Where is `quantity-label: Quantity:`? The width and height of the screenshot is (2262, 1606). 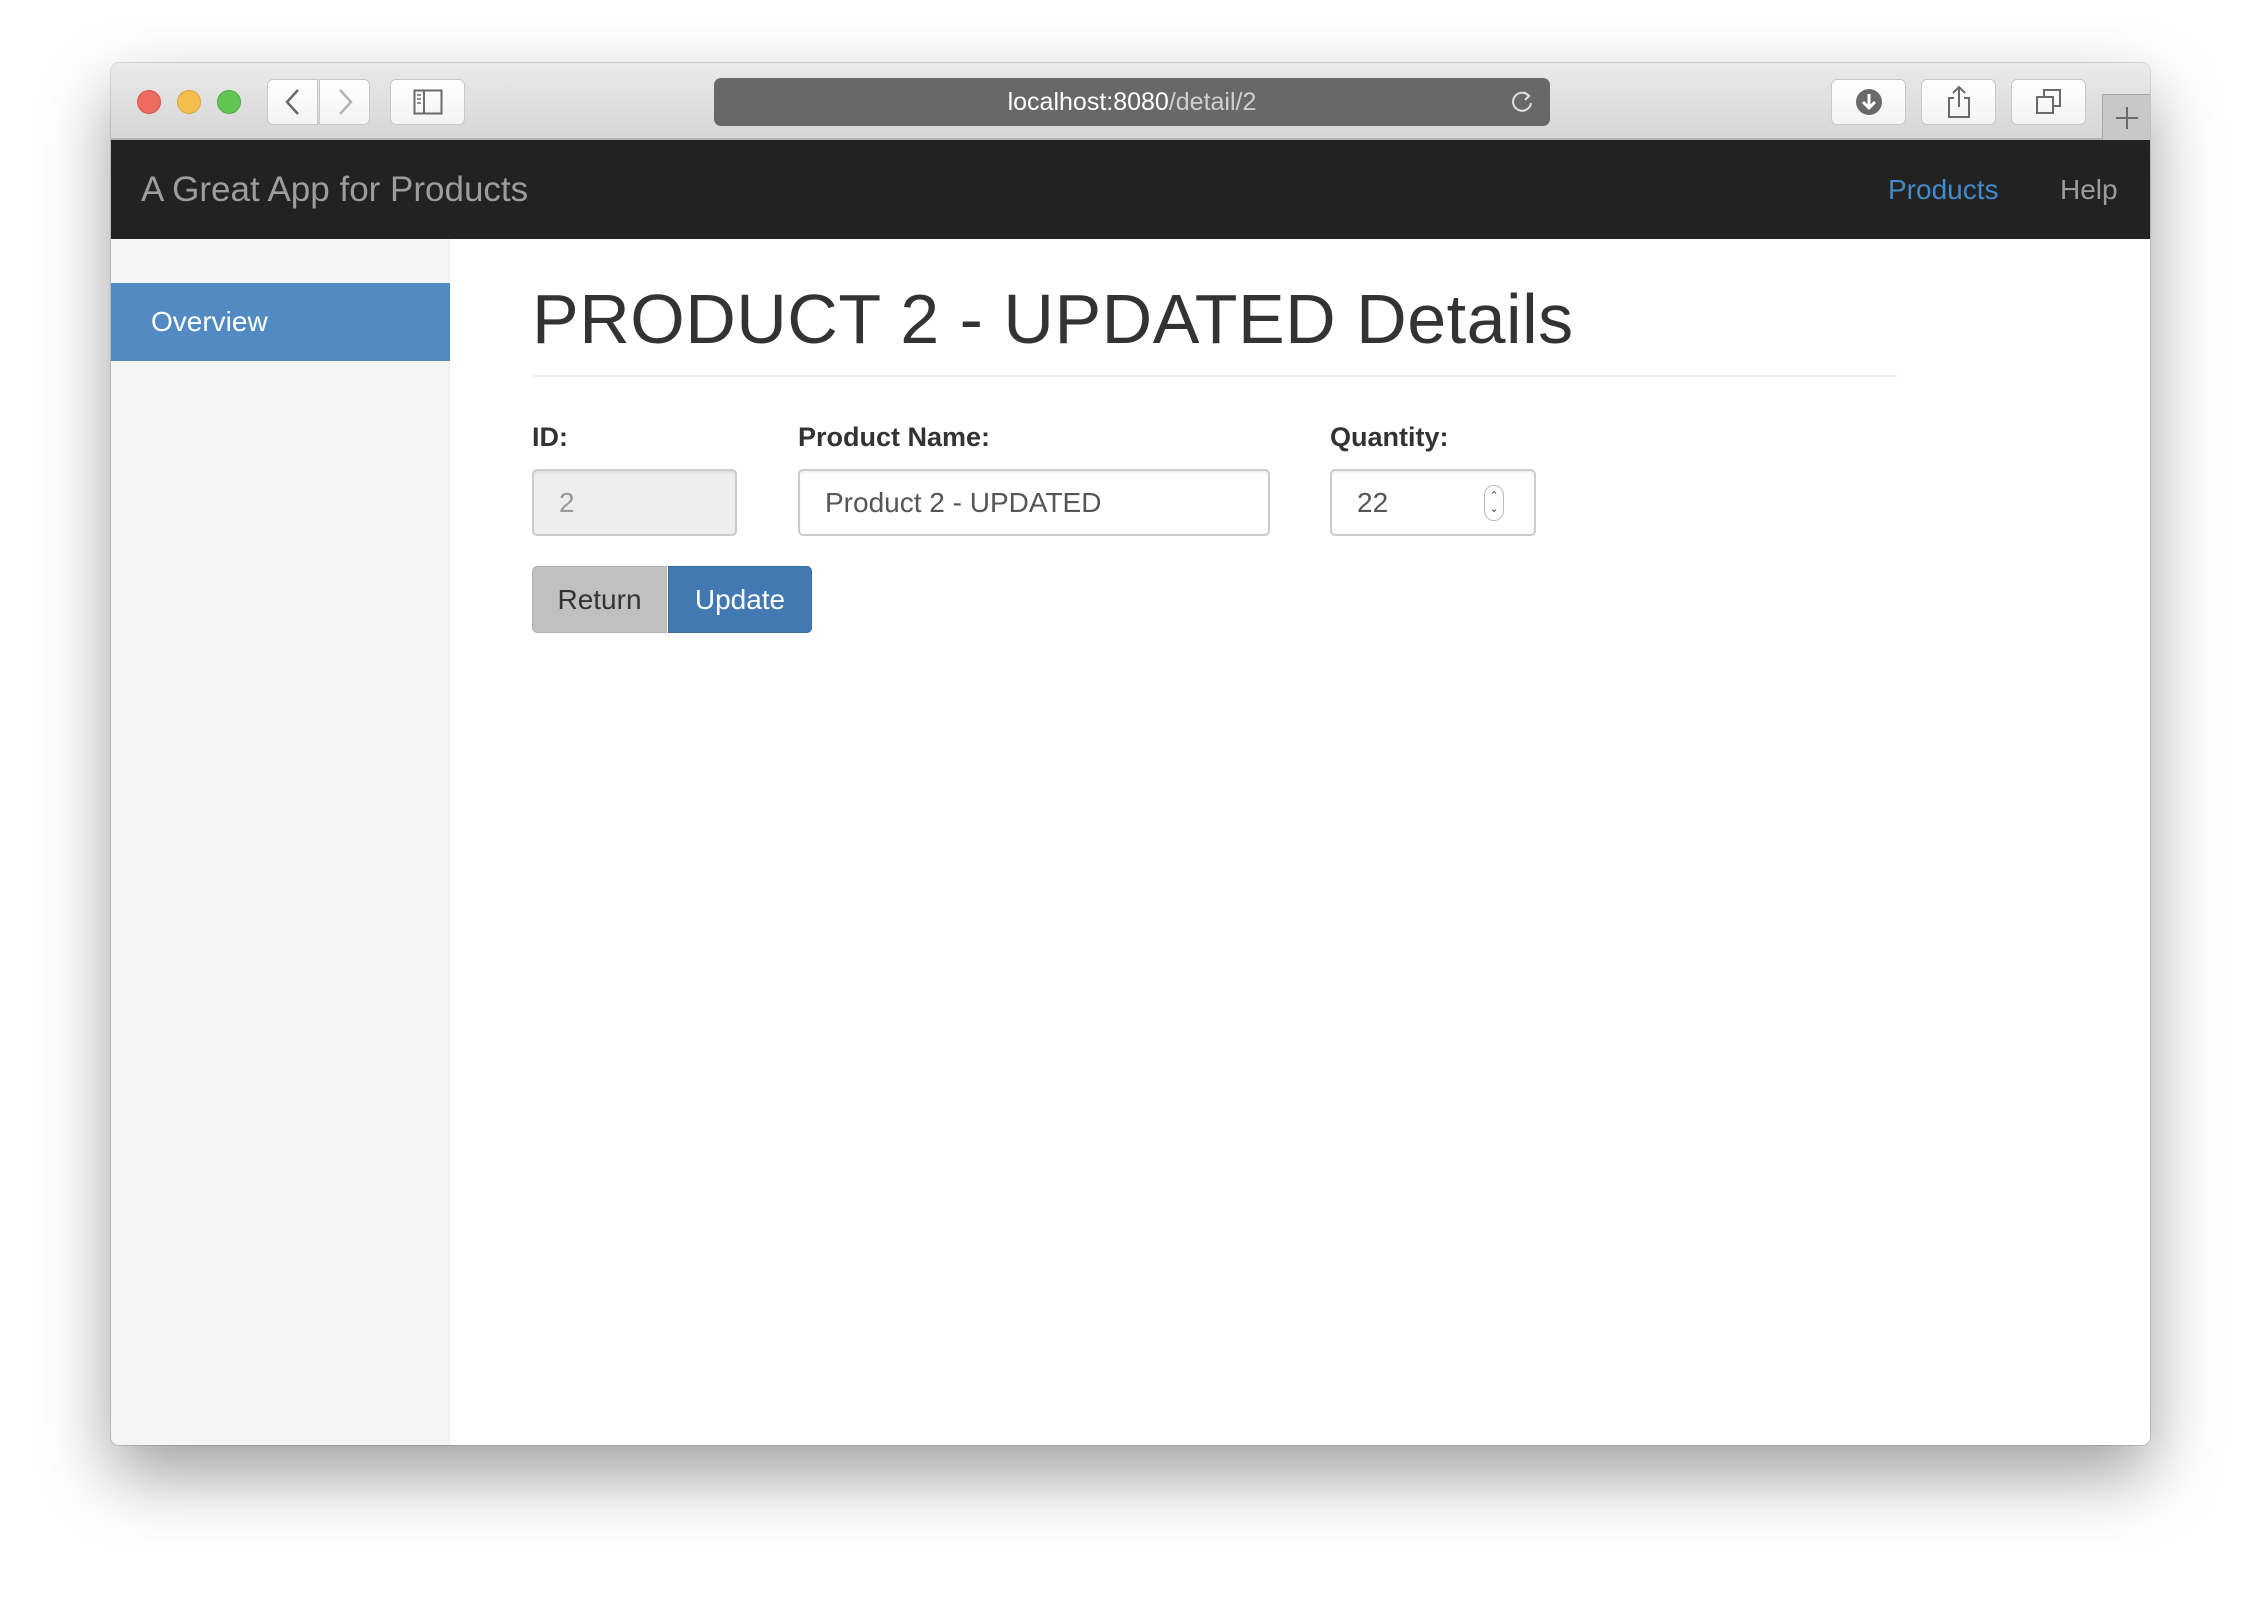
quantity-label: Quantity: is located at coordinates (1389, 437).